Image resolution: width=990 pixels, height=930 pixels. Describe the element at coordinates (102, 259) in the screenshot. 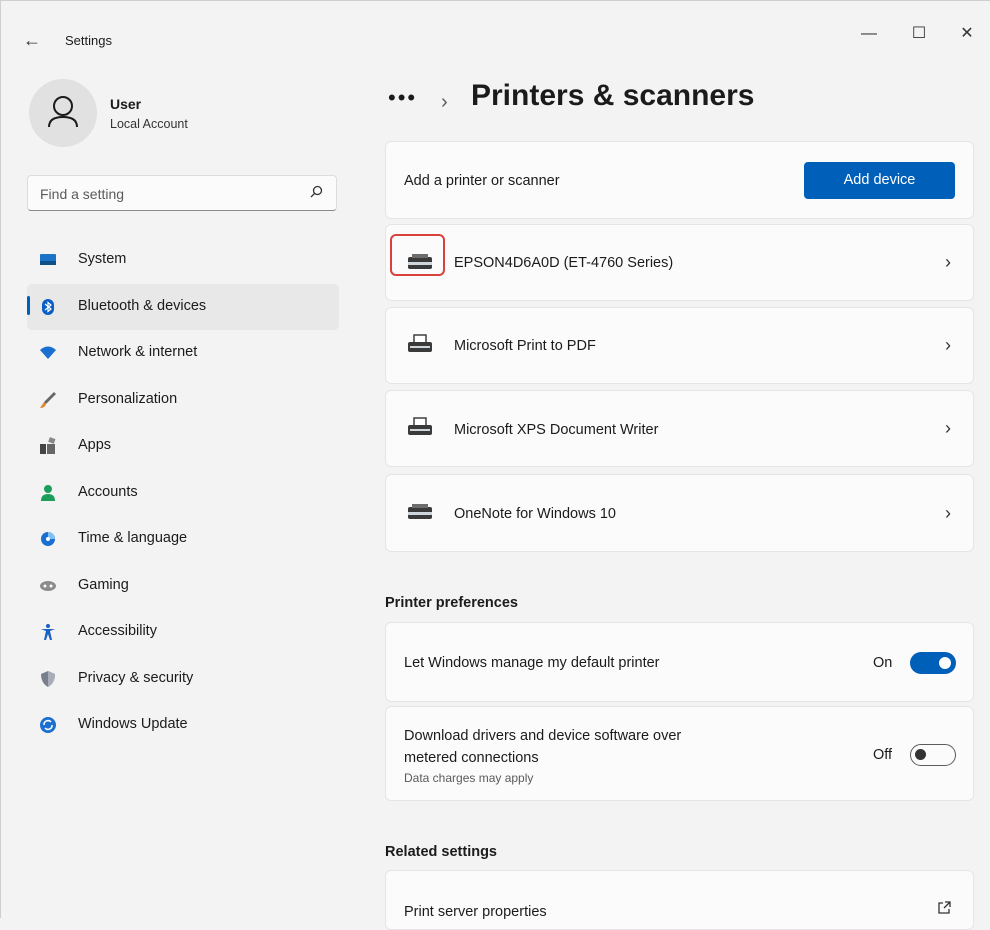

I see `sidebar-item-label: System` at that location.